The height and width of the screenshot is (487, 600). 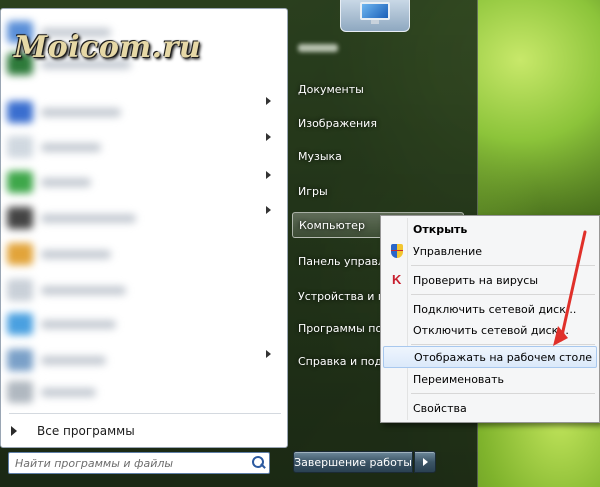 I want to click on divider, so click(x=145, y=413).